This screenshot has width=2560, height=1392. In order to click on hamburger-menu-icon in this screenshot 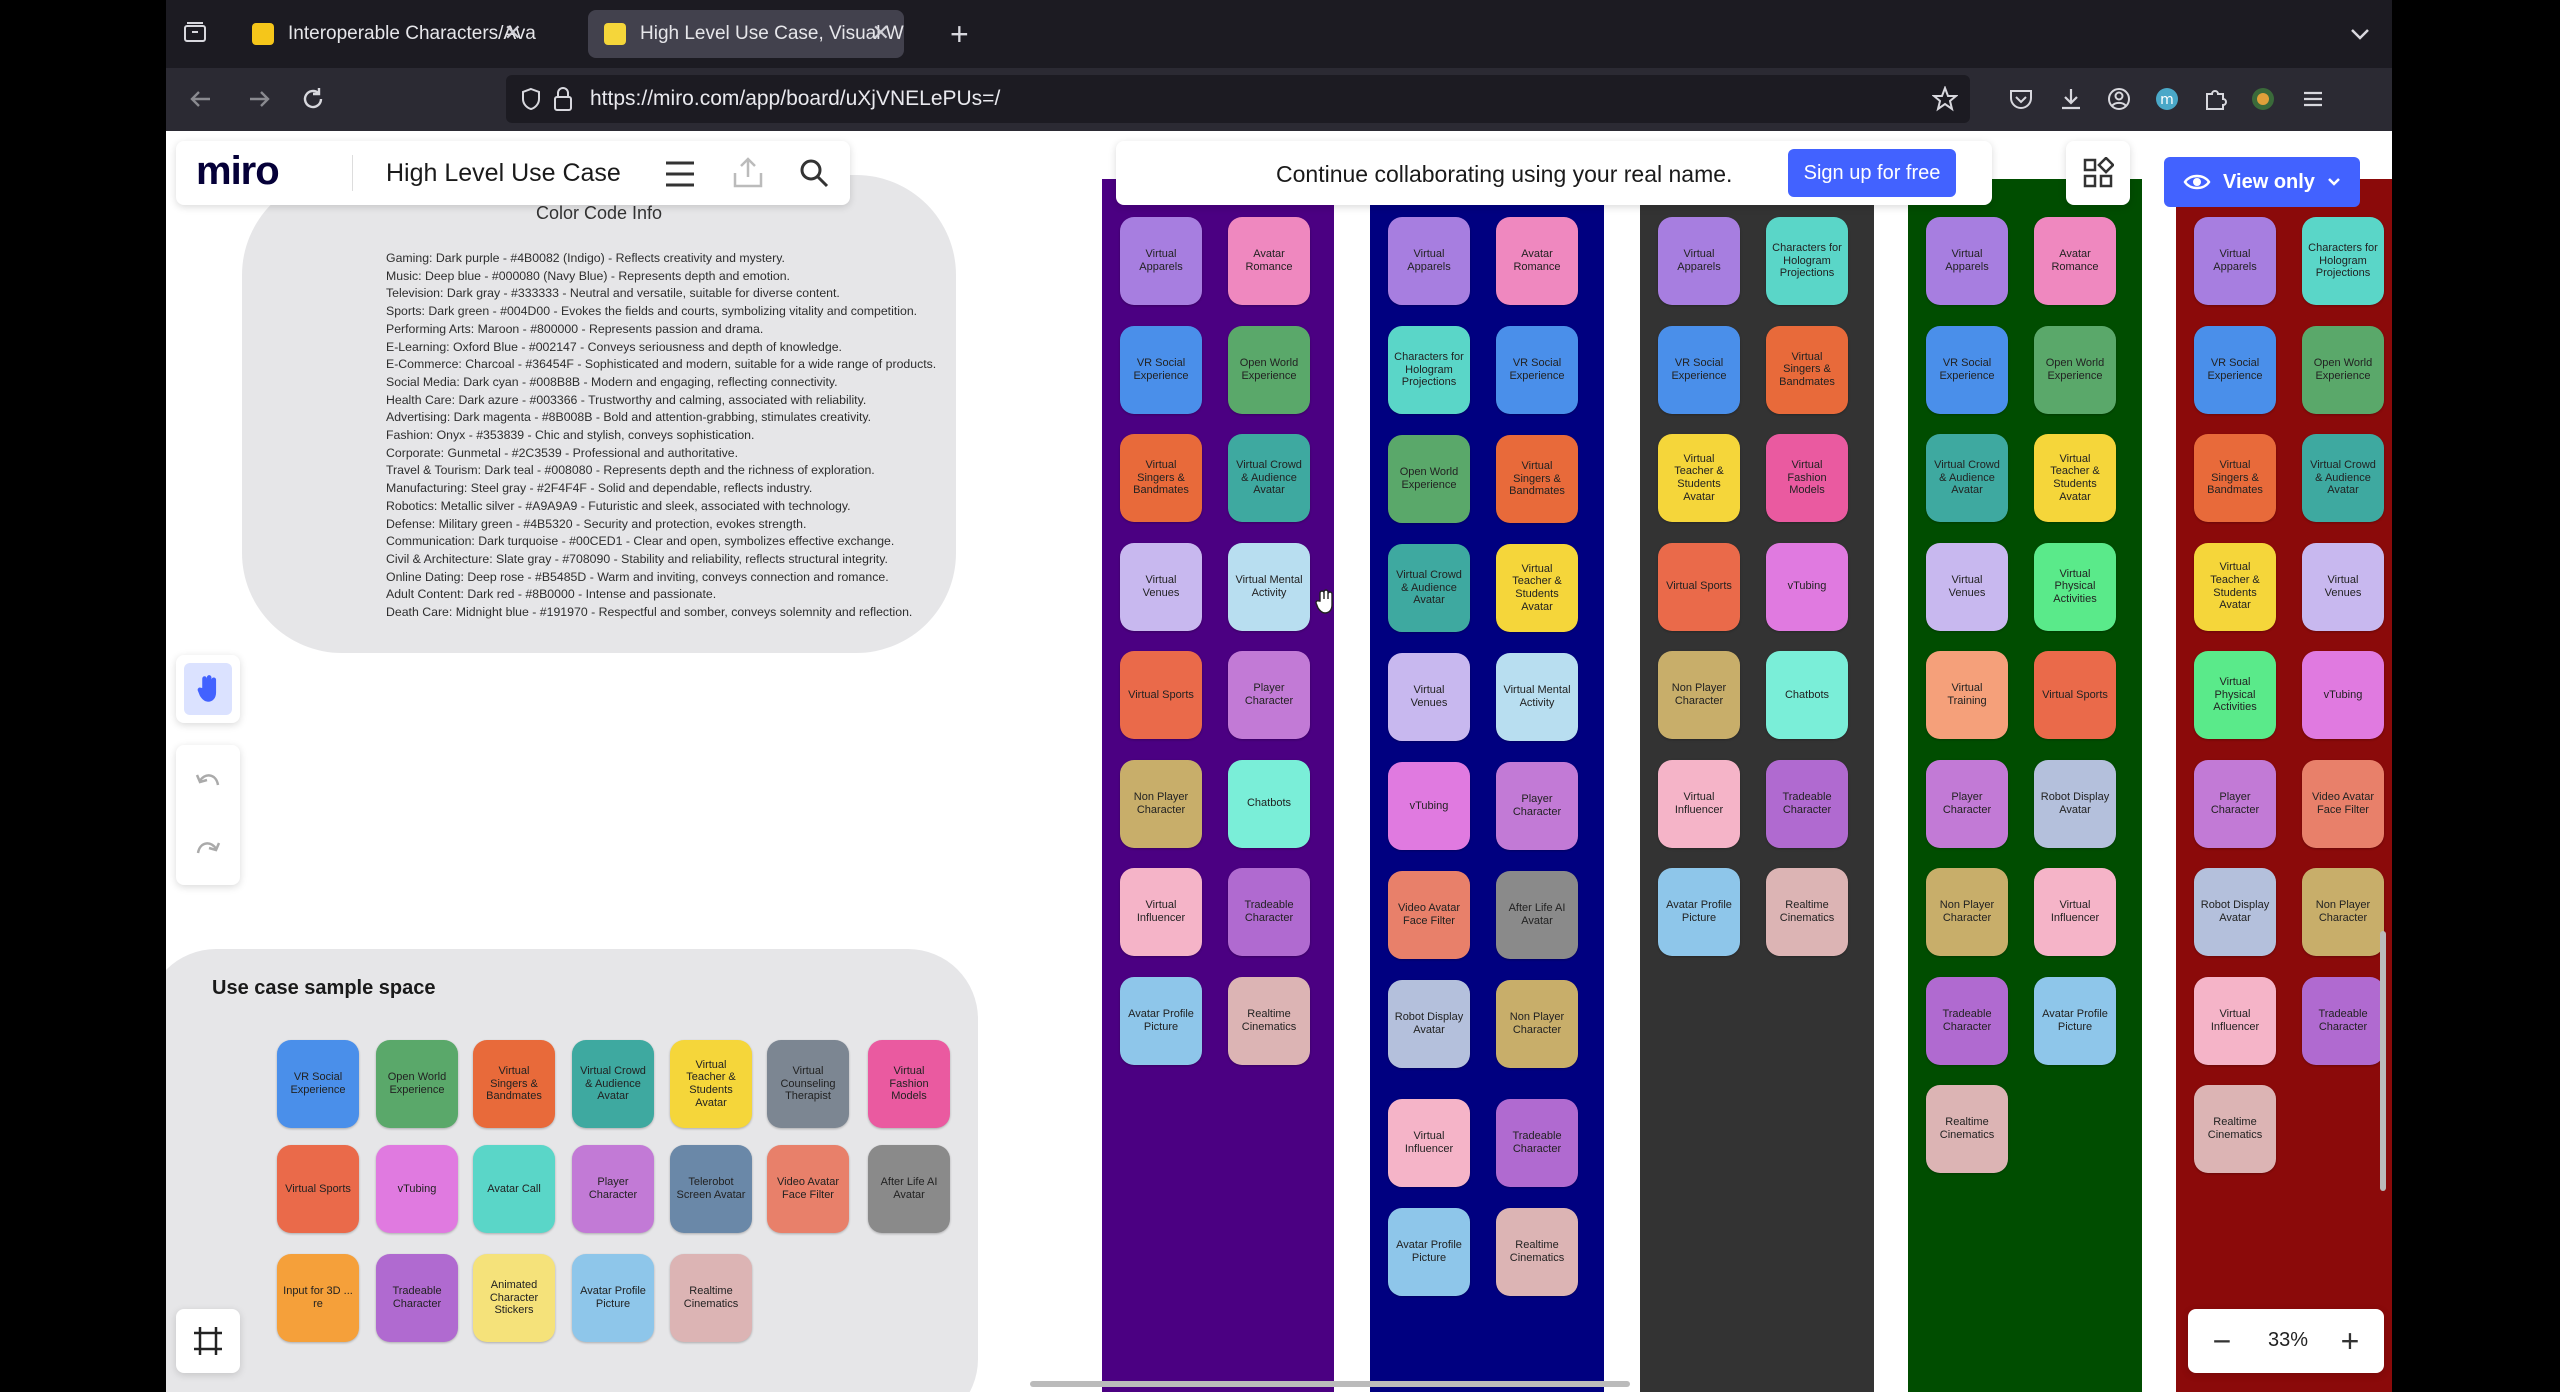, I will do `click(2313, 101)`.